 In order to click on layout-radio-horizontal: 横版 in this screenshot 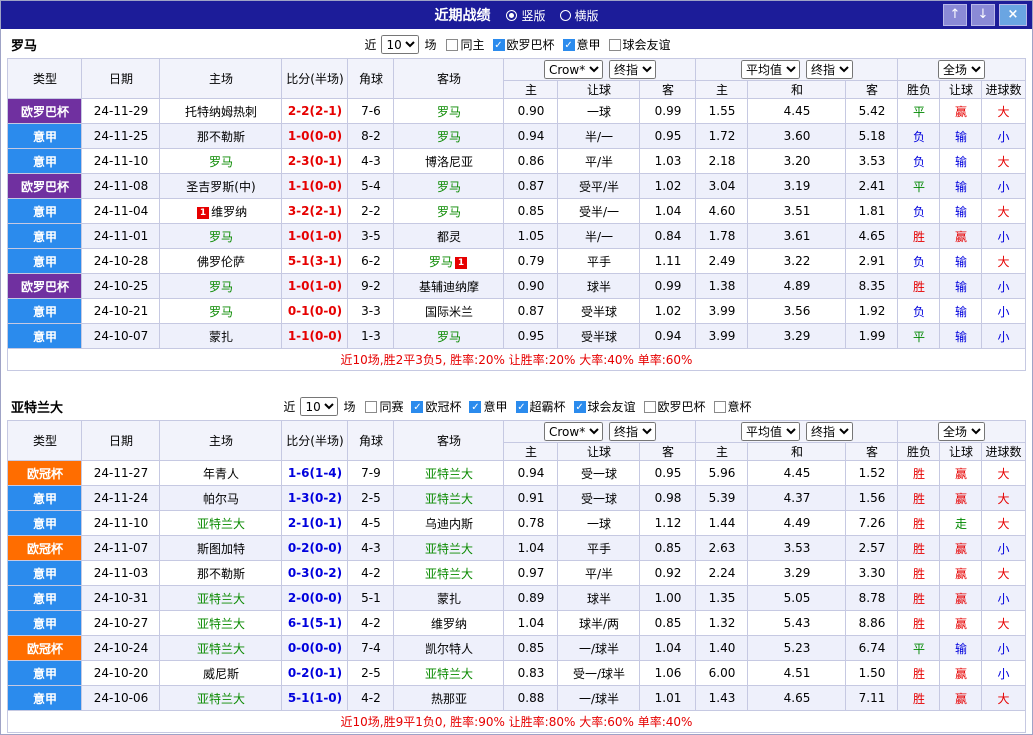, I will do `click(579, 15)`.